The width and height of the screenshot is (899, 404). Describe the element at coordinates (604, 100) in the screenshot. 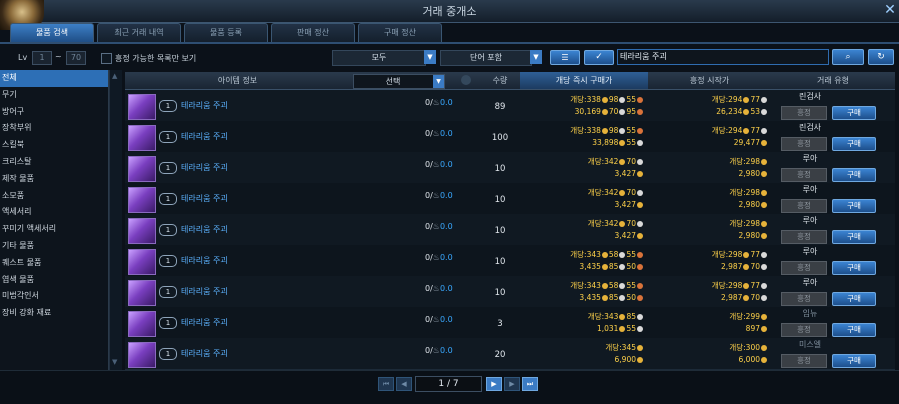

I see `gold-coin-icon` at that location.